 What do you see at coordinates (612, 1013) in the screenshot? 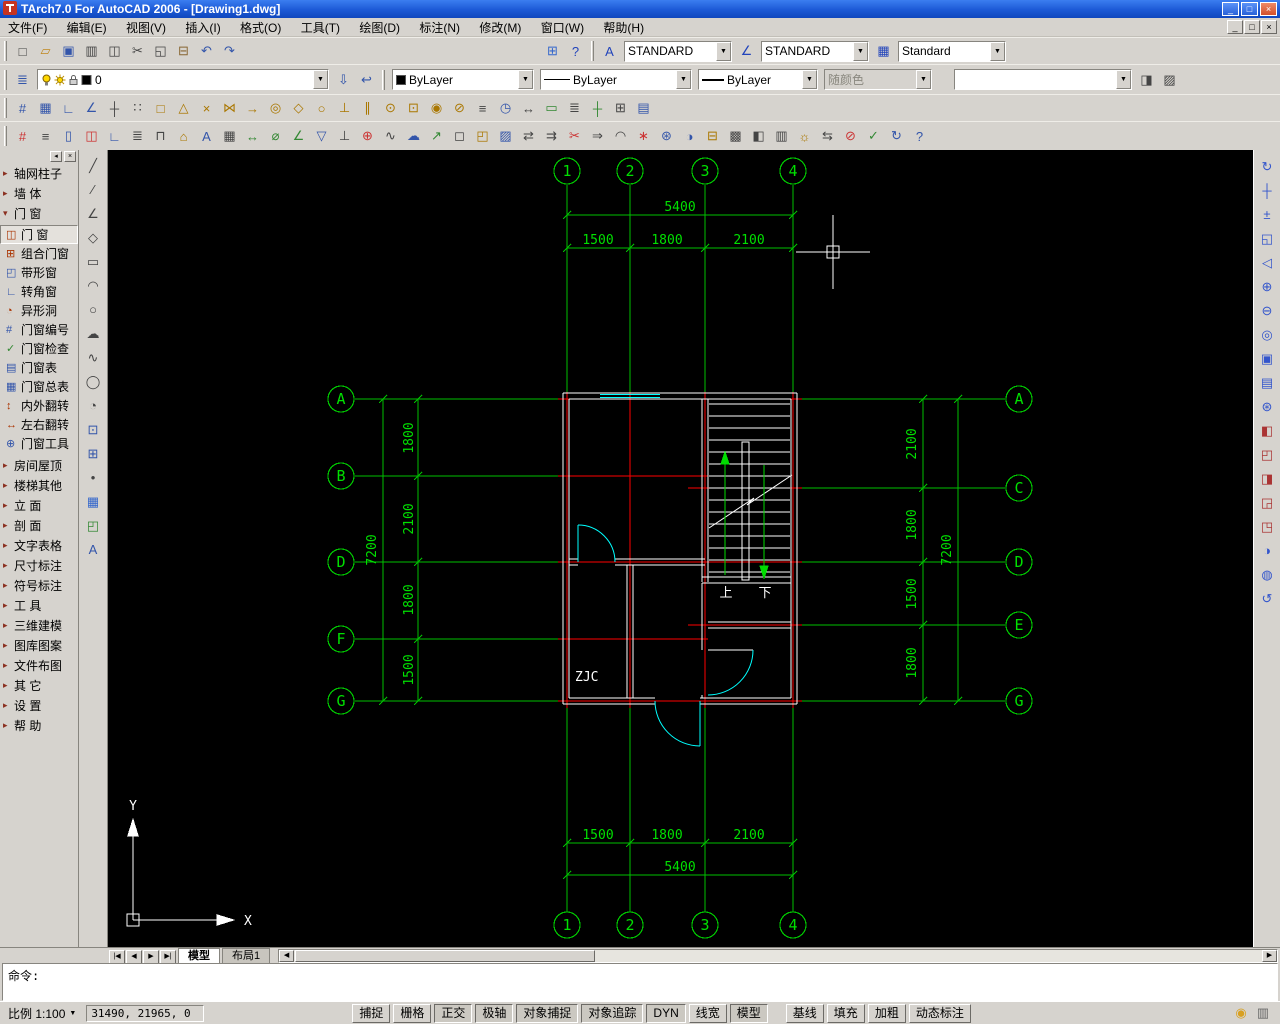
I see `otrack-toggle: 对象追踪` at bounding box center [612, 1013].